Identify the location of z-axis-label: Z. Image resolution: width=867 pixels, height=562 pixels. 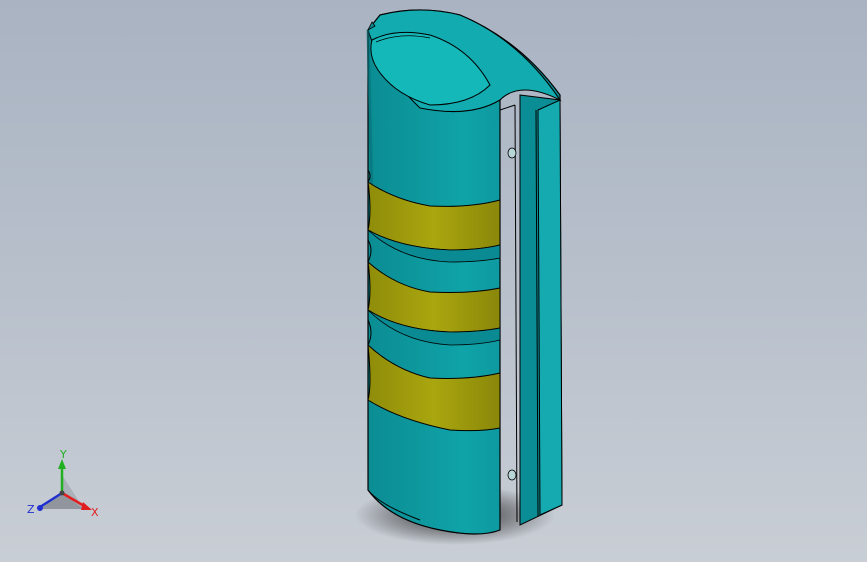
(31, 509).